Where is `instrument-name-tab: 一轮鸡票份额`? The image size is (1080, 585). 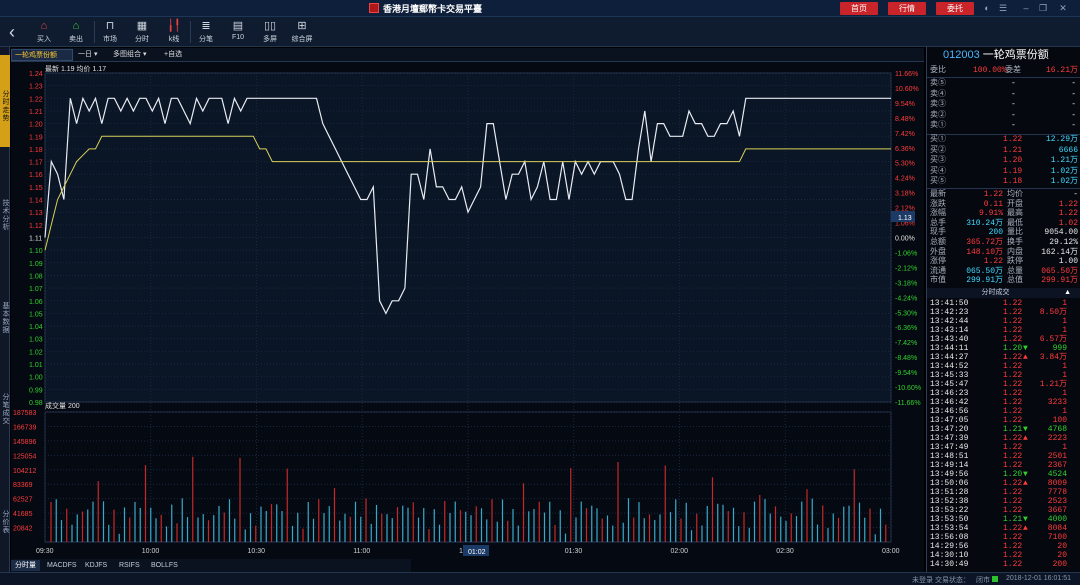
instrument-name-tab: 一轮鸡票份额 is located at coordinates (42, 55).